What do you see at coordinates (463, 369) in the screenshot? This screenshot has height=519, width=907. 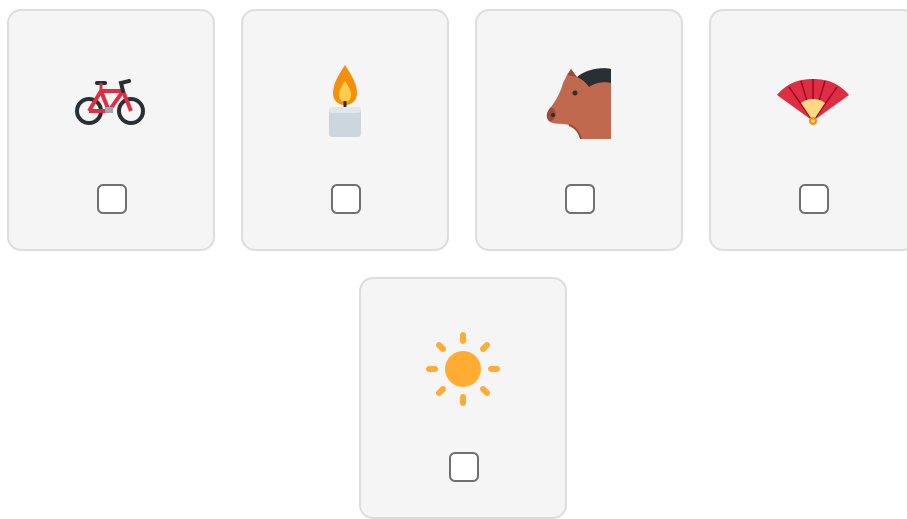 I see `sun-icon` at bounding box center [463, 369].